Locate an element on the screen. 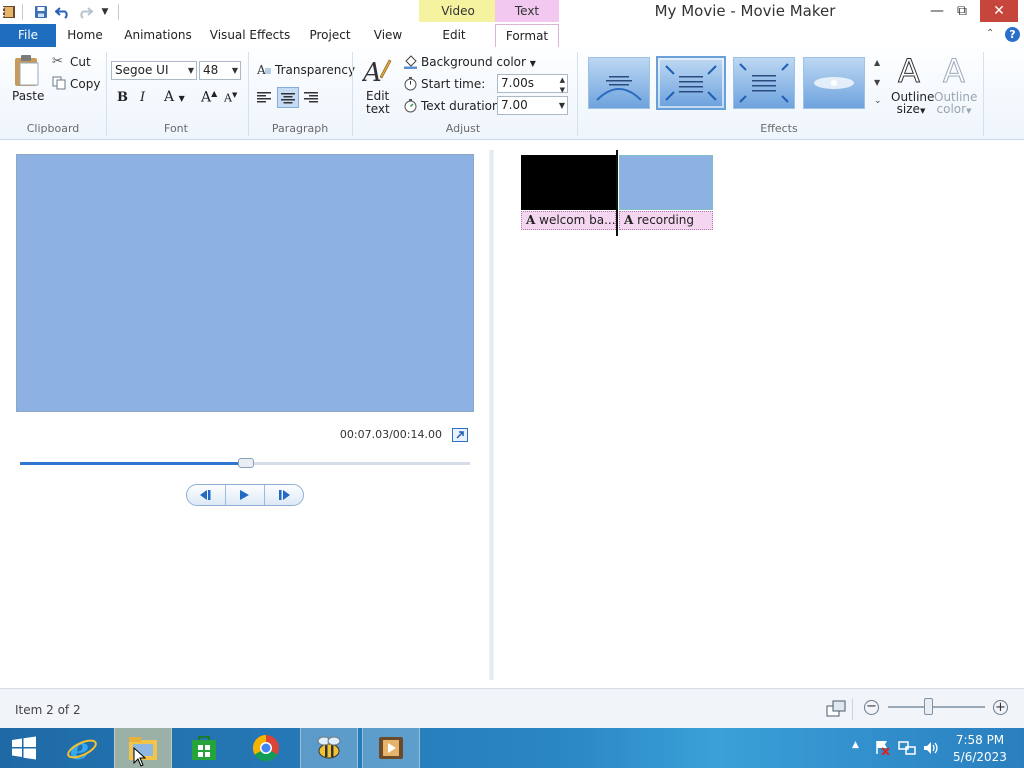 The image size is (1024, 770). transparency-icon: A is located at coordinates (264, 71).